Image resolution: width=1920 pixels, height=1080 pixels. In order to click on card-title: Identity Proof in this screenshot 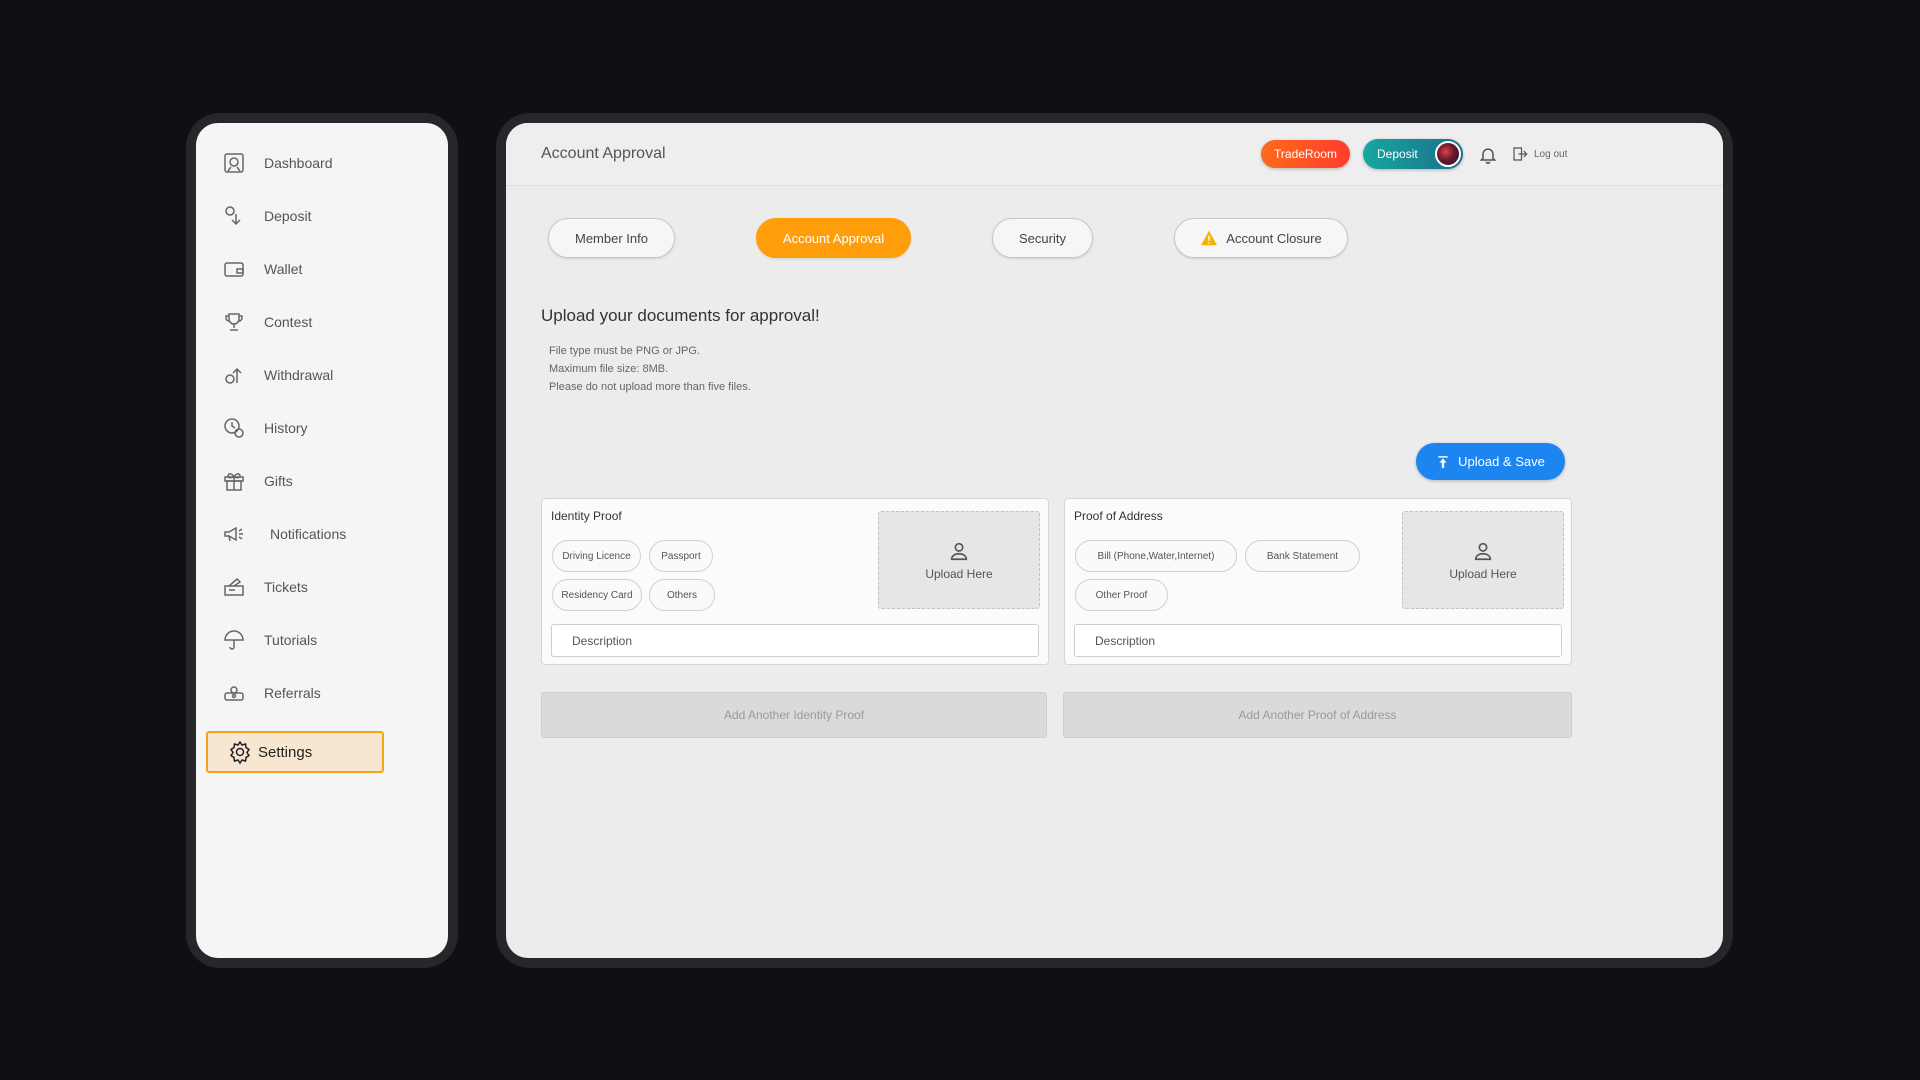, I will do `click(586, 516)`.